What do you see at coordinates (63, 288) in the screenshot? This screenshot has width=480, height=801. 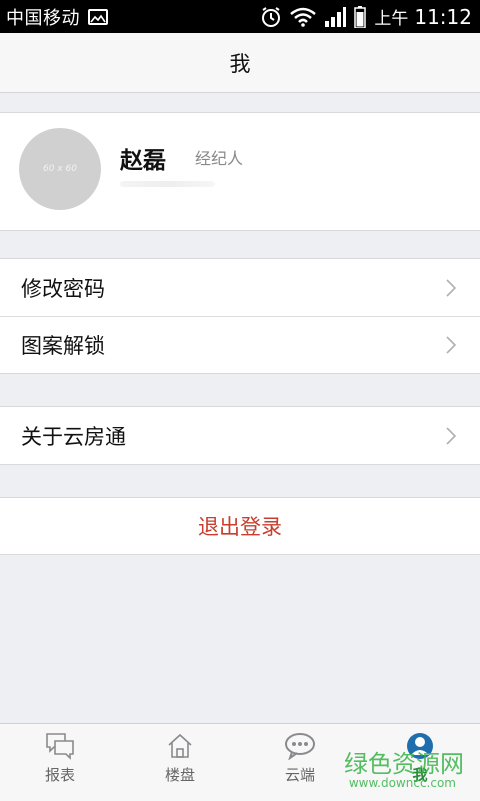 I see `change-password-label: 修改密码` at bounding box center [63, 288].